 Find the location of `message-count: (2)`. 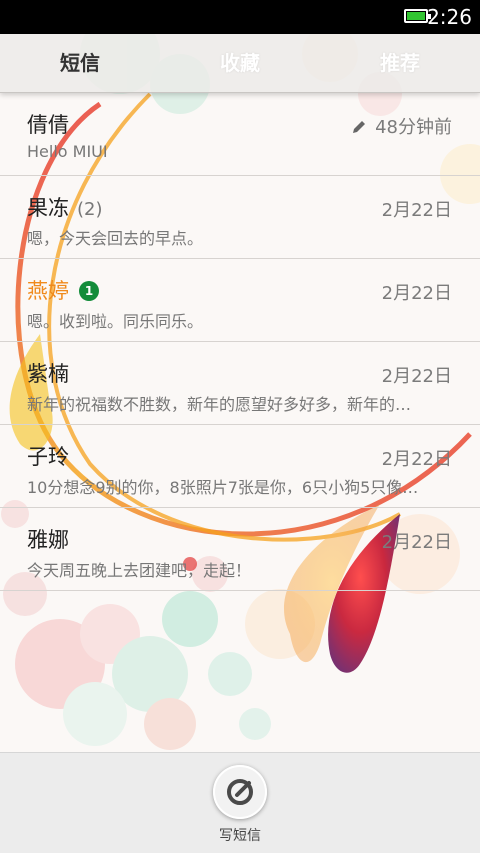

message-count: (2) is located at coordinates (90, 209).